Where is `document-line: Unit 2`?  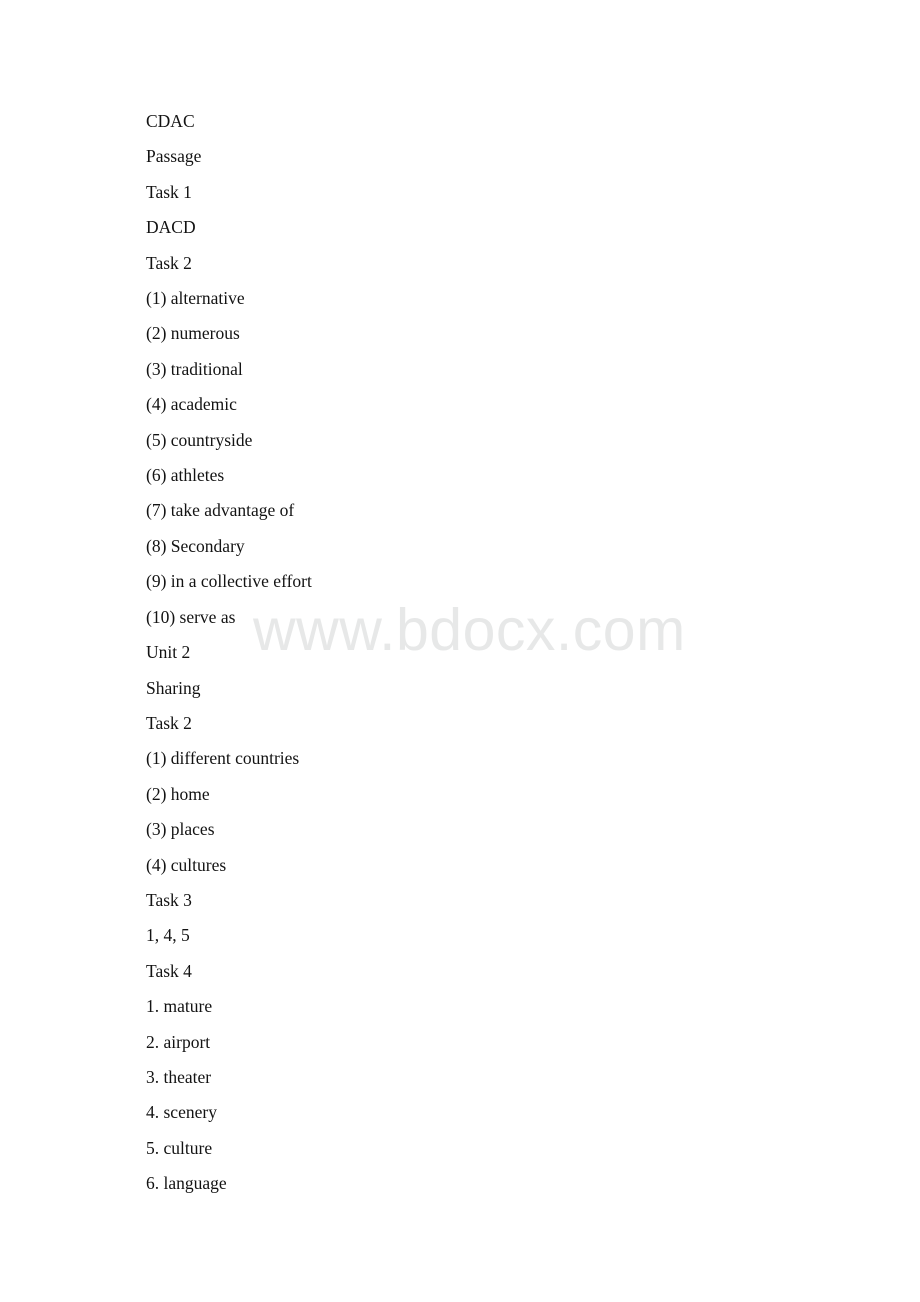 document-line: Unit 2 is located at coordinates (168, 652).